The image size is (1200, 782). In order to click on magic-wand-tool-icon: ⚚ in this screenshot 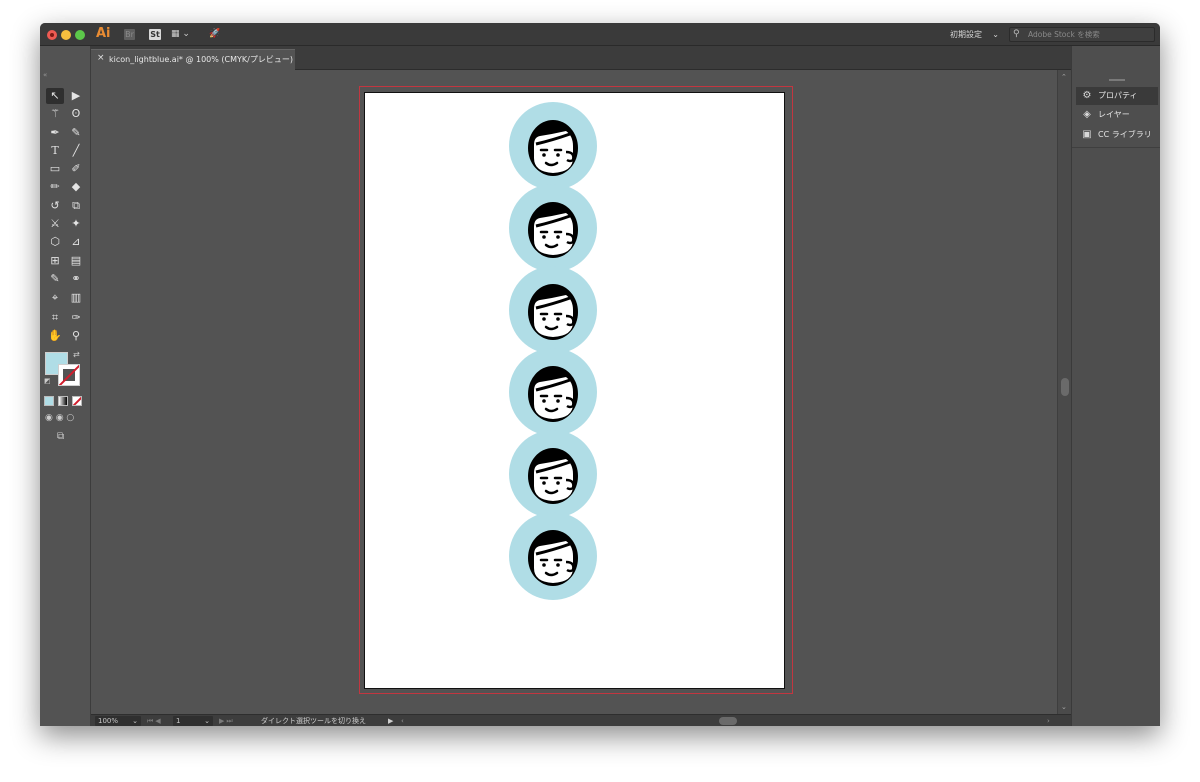, I will do `click(55, 114)`.